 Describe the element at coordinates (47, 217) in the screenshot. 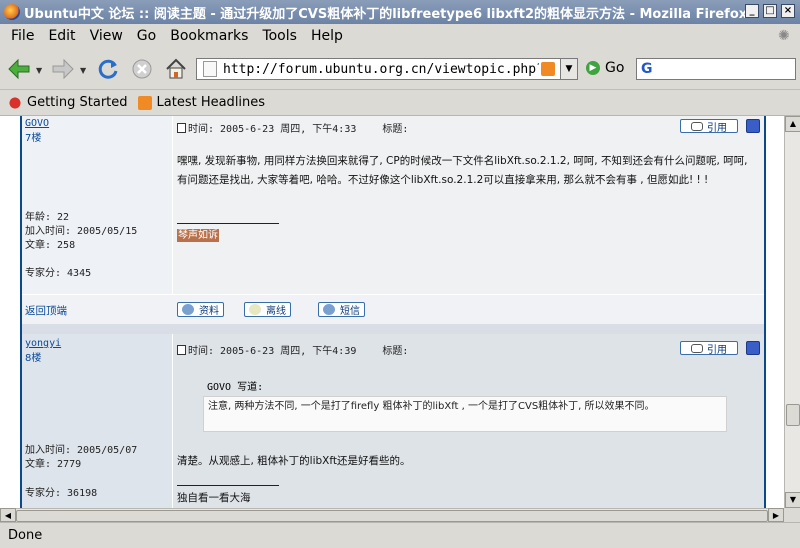

I see `author-age: 年龄: 22` at that location.